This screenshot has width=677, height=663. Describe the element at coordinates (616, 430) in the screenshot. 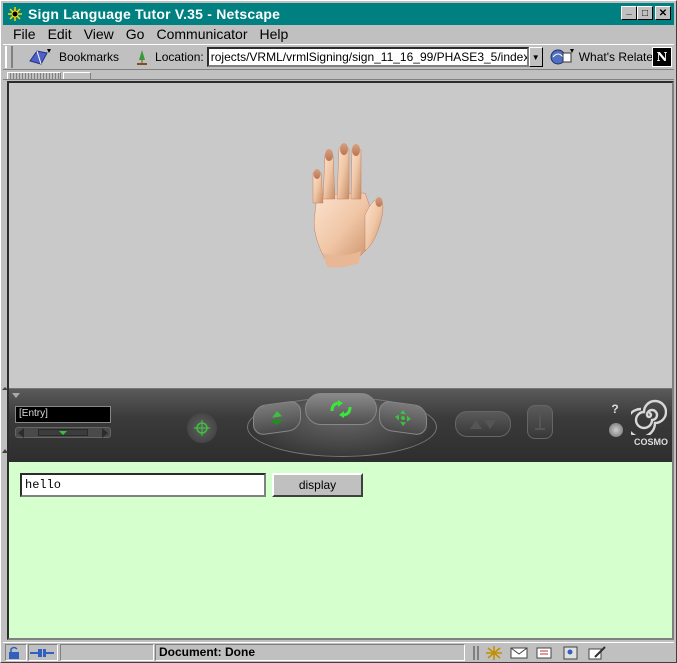

I see `preferences-button` at that location.